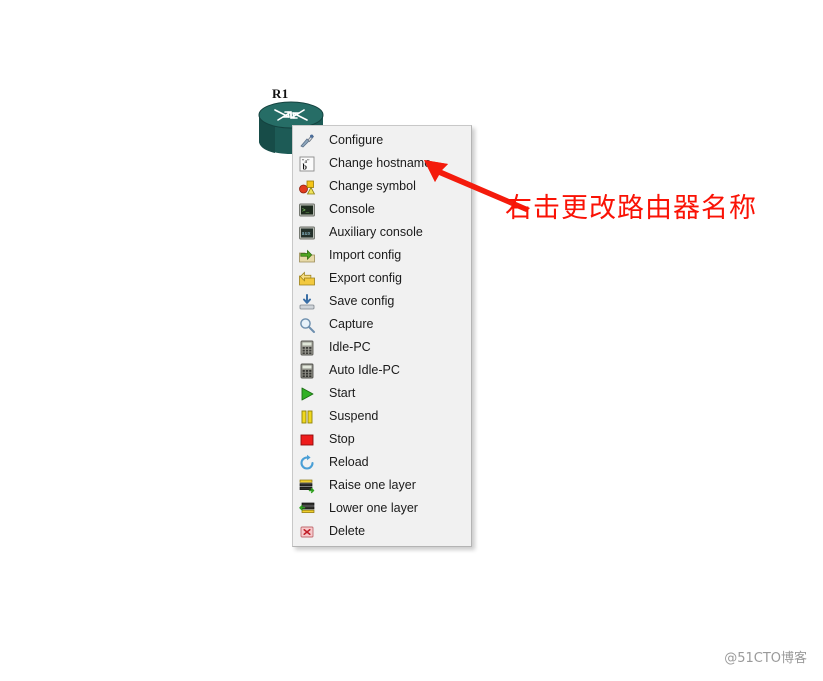  Describe the element at coordinates (631, 208) in the screenshot. I see `annotation-text: 右击更改路由器名称` at that location.